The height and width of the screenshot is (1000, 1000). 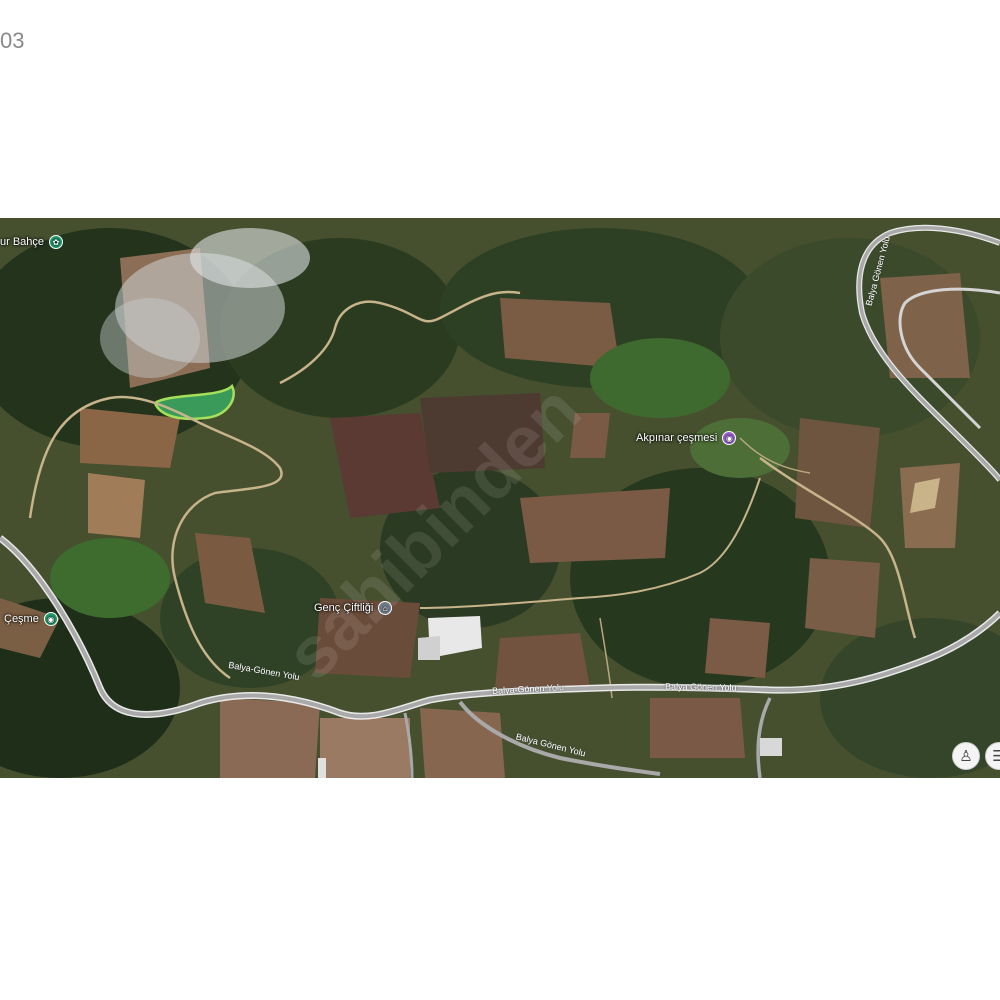 I want to click on road-label: Balya Gönen Yolu, so click(x=700, y=687).